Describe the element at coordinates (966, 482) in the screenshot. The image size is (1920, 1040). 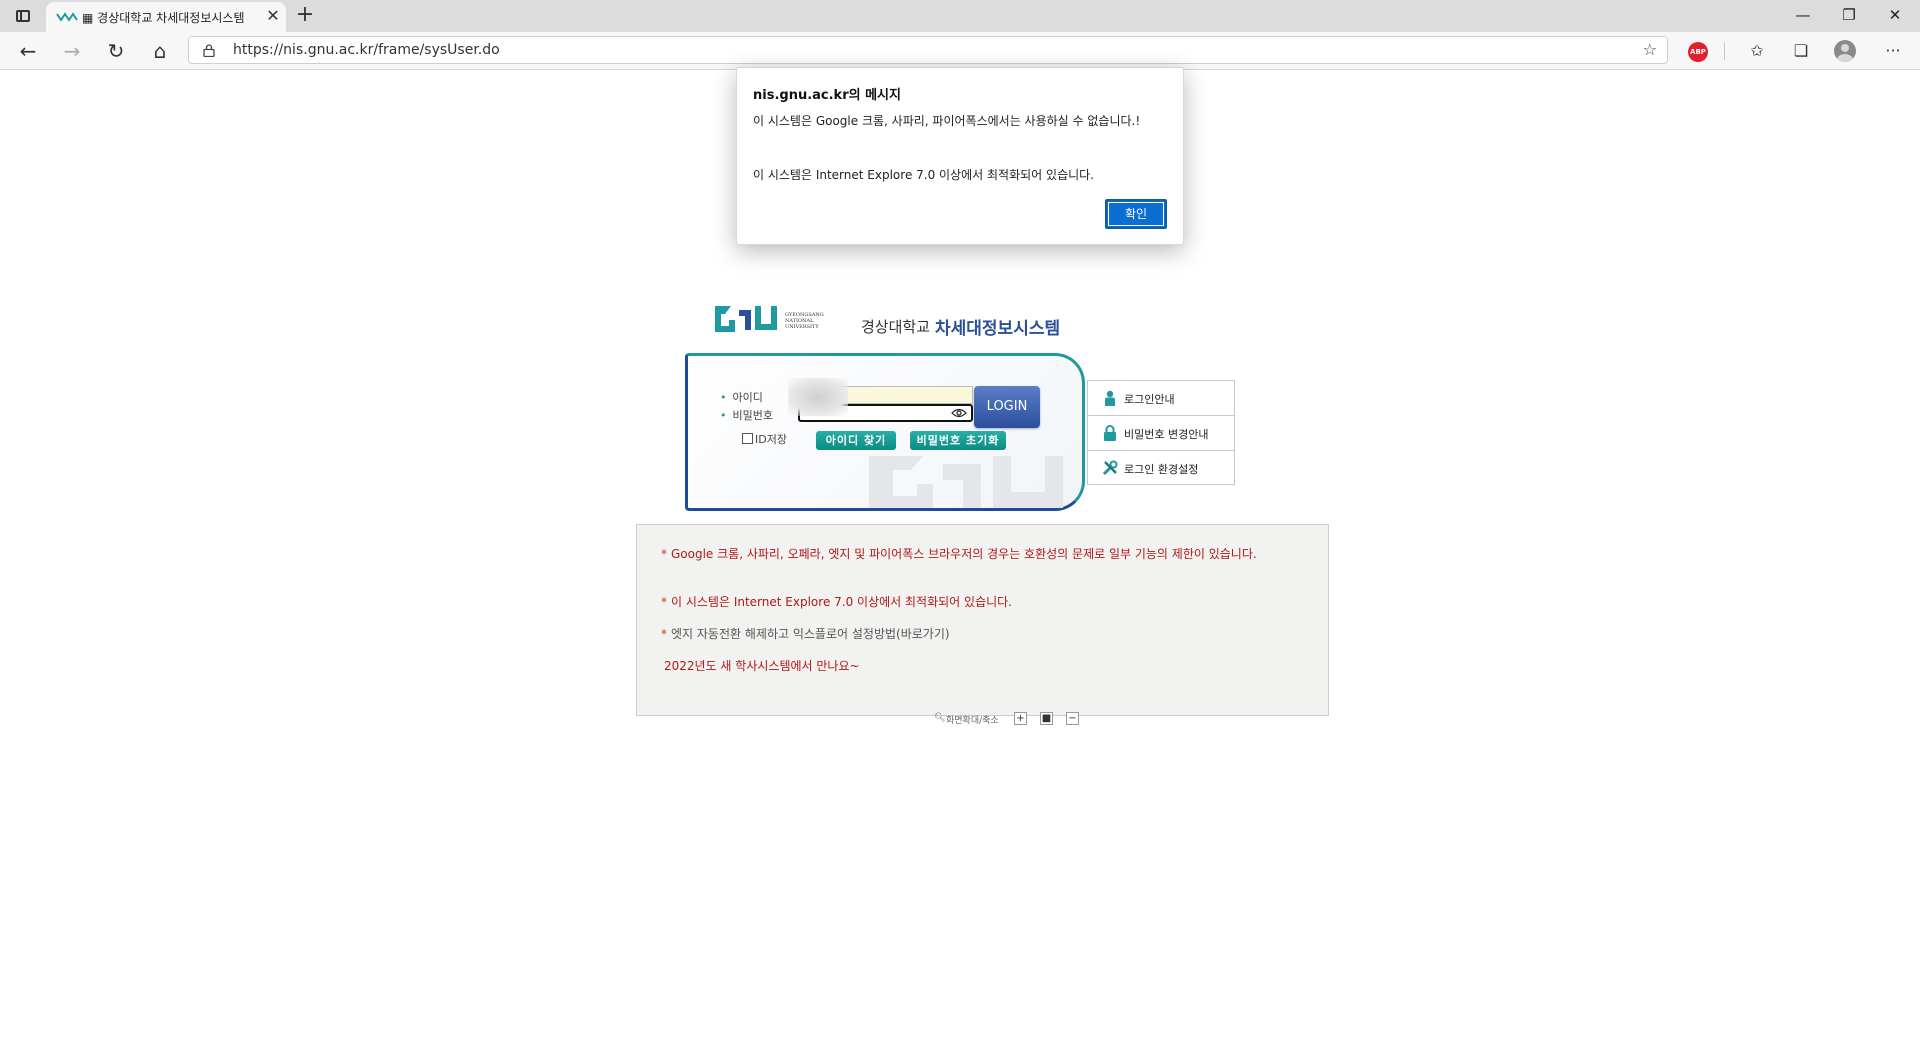
I see `gnu-watermark` at that location.